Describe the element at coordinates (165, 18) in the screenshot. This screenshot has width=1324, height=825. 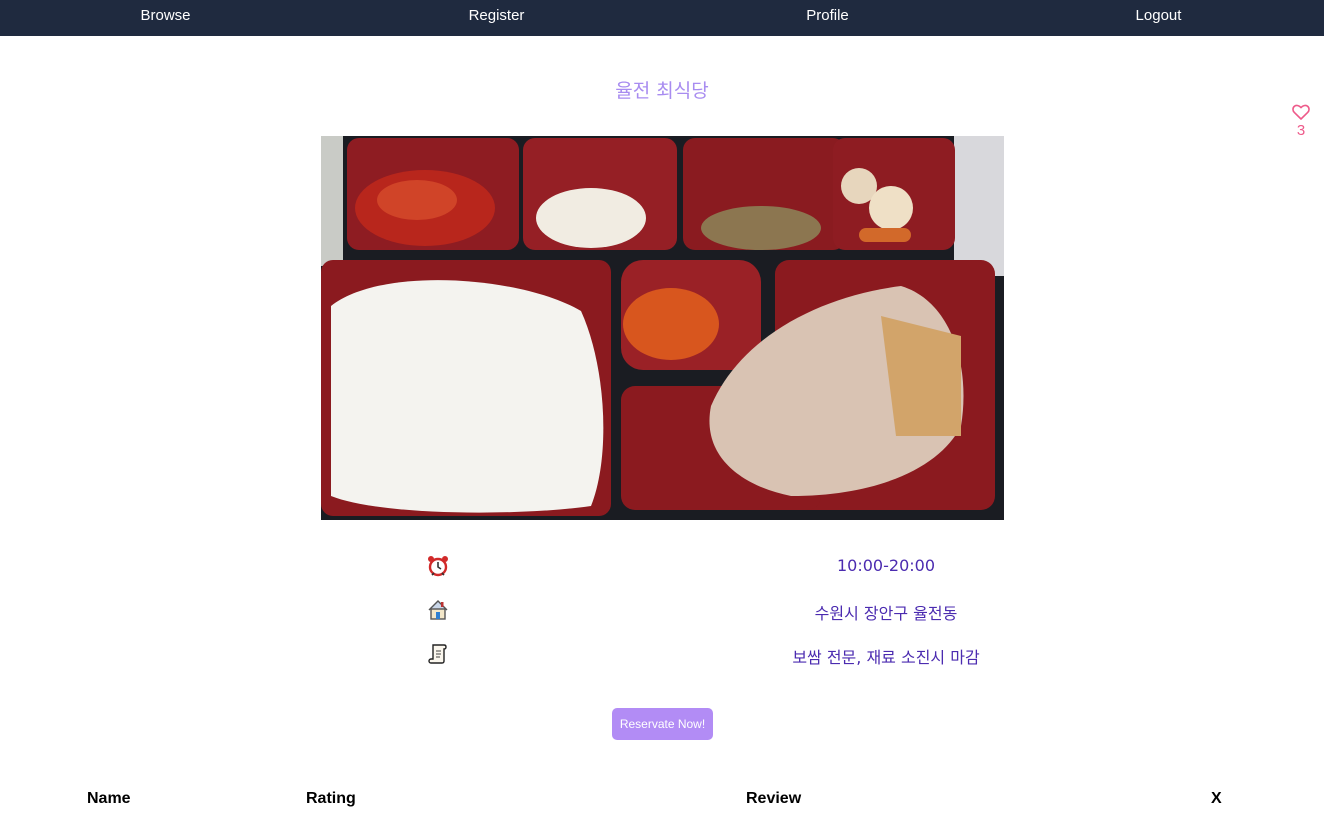
I see `nav-browse-link: Browse` at that location.